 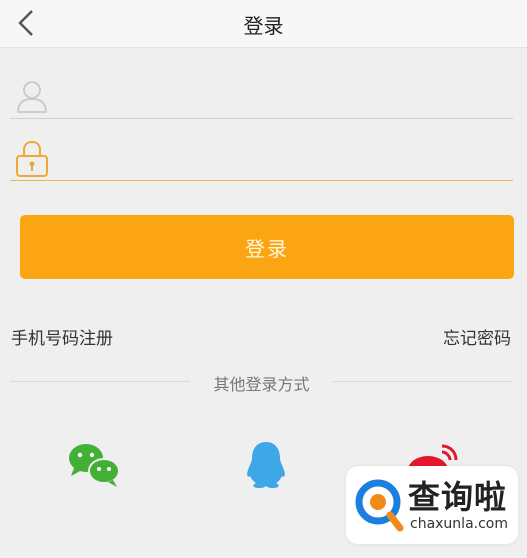 What do you see at coordinates (278, 160) in the screenshot?
I see `password-input` at bounding box center [278, 160].